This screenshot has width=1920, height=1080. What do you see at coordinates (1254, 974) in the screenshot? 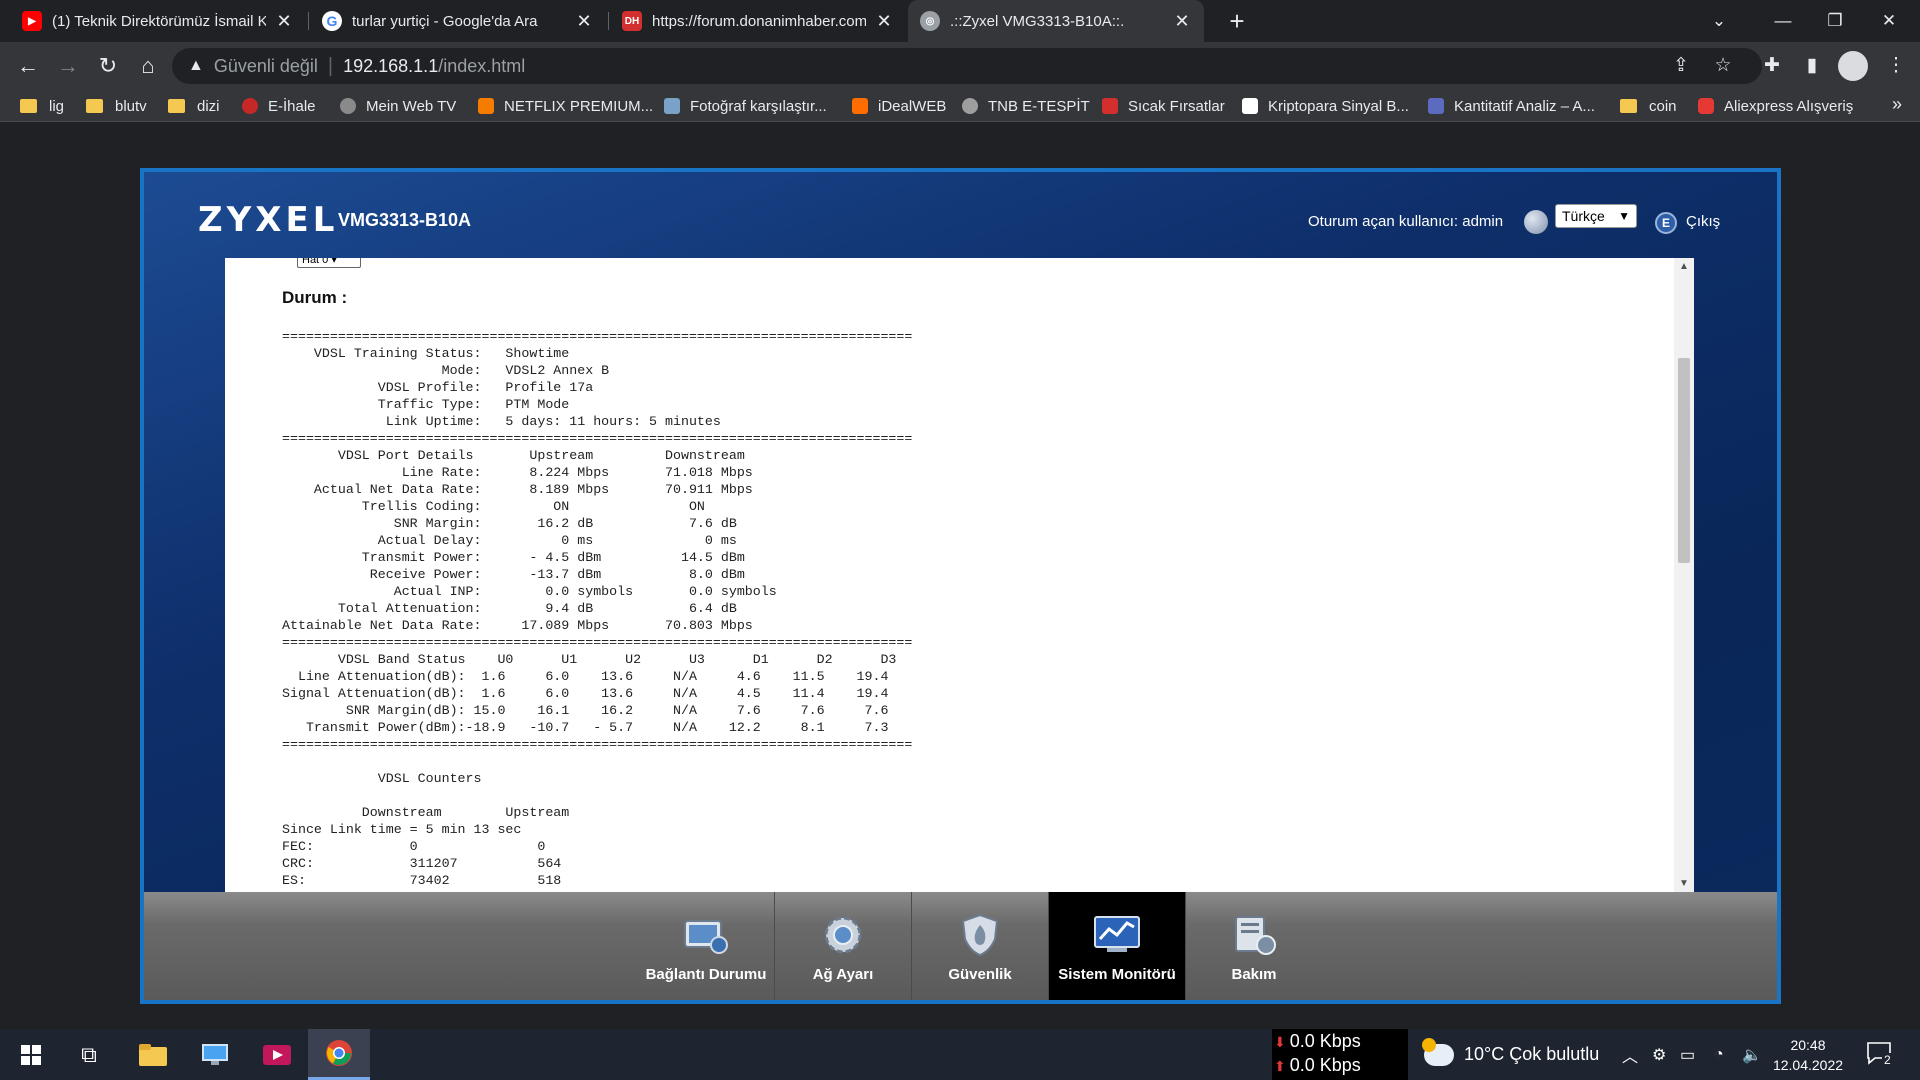
I see `nav-label: Bakım` at bounding box center [1254, 974].